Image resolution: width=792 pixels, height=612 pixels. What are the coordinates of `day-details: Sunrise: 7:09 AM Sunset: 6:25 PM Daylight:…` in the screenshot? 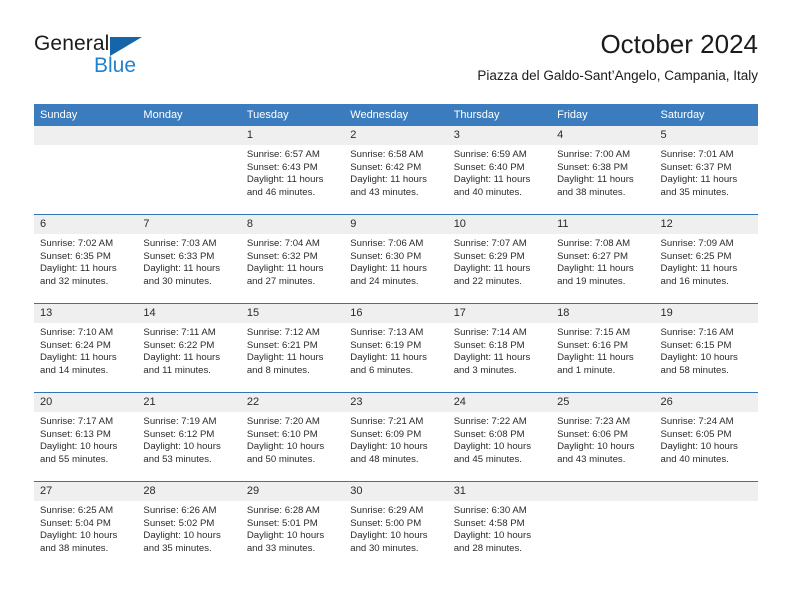 It's located at (706, 261).